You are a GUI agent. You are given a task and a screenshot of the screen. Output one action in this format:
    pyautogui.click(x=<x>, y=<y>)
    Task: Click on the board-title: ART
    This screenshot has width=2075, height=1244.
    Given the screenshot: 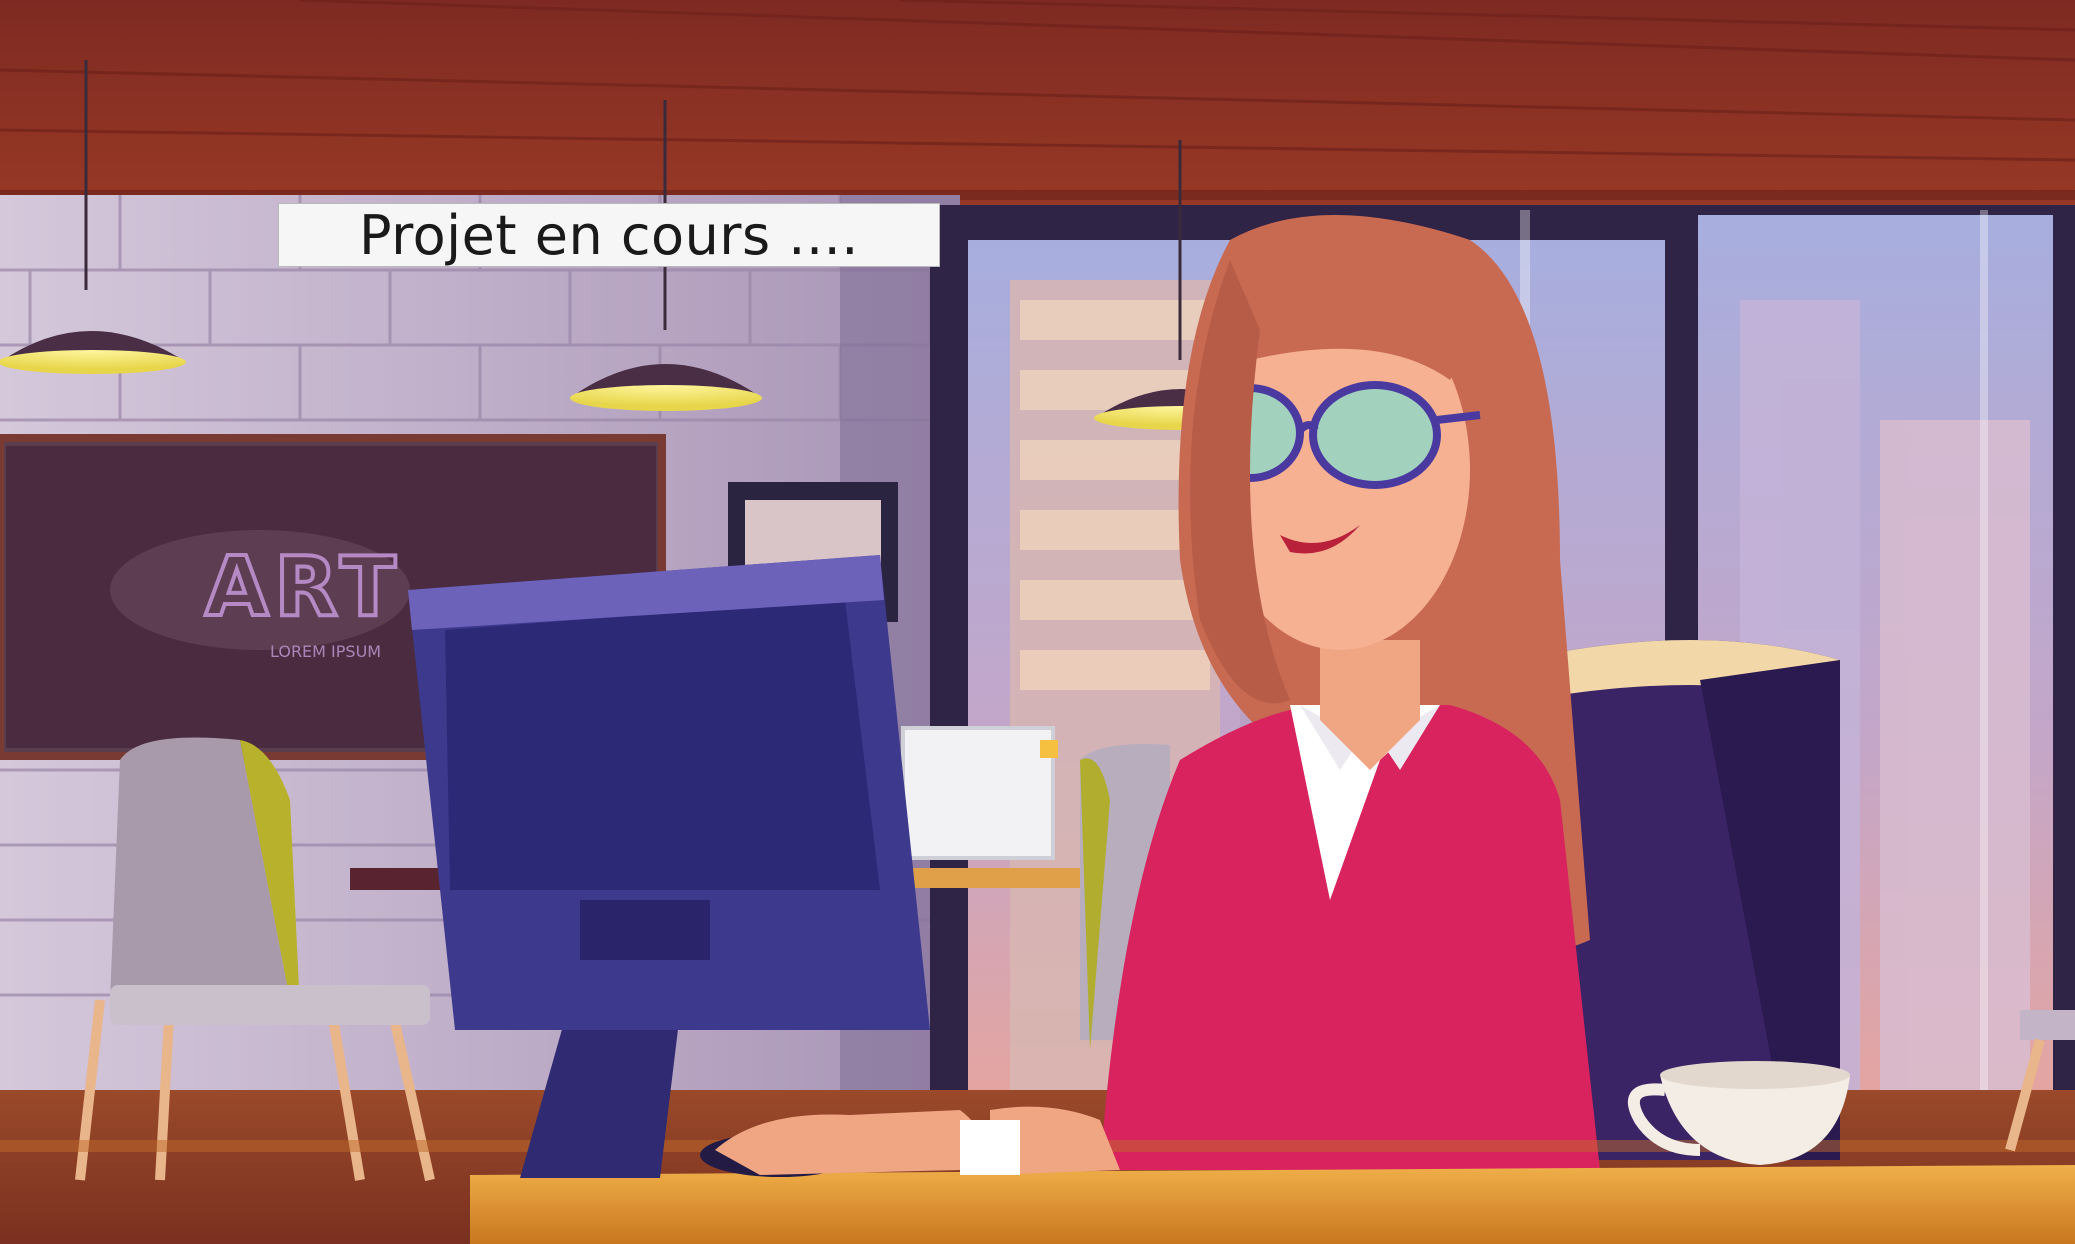 What is the action you would take?
    pyautogui.click(x=303, y=587)
    